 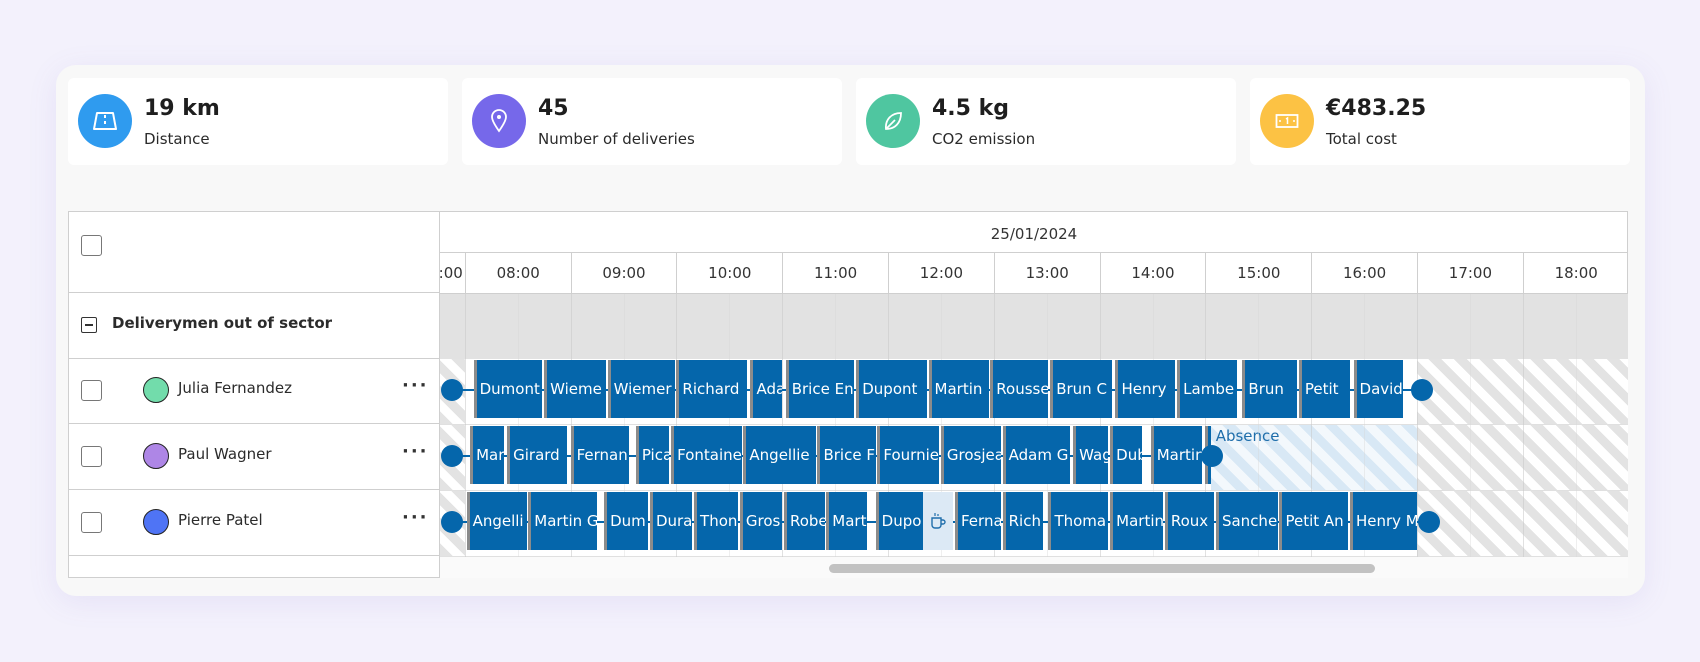 I want to click on delivery-block: Petit An, so click(x=1314, y=521).